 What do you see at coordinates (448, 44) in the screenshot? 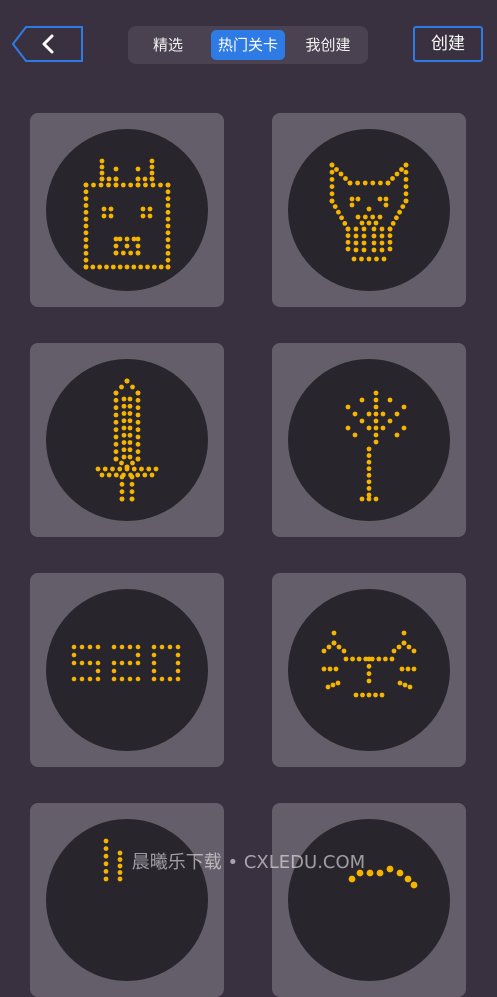
I see `create-button: 创建` at bounding box center [448, 44].